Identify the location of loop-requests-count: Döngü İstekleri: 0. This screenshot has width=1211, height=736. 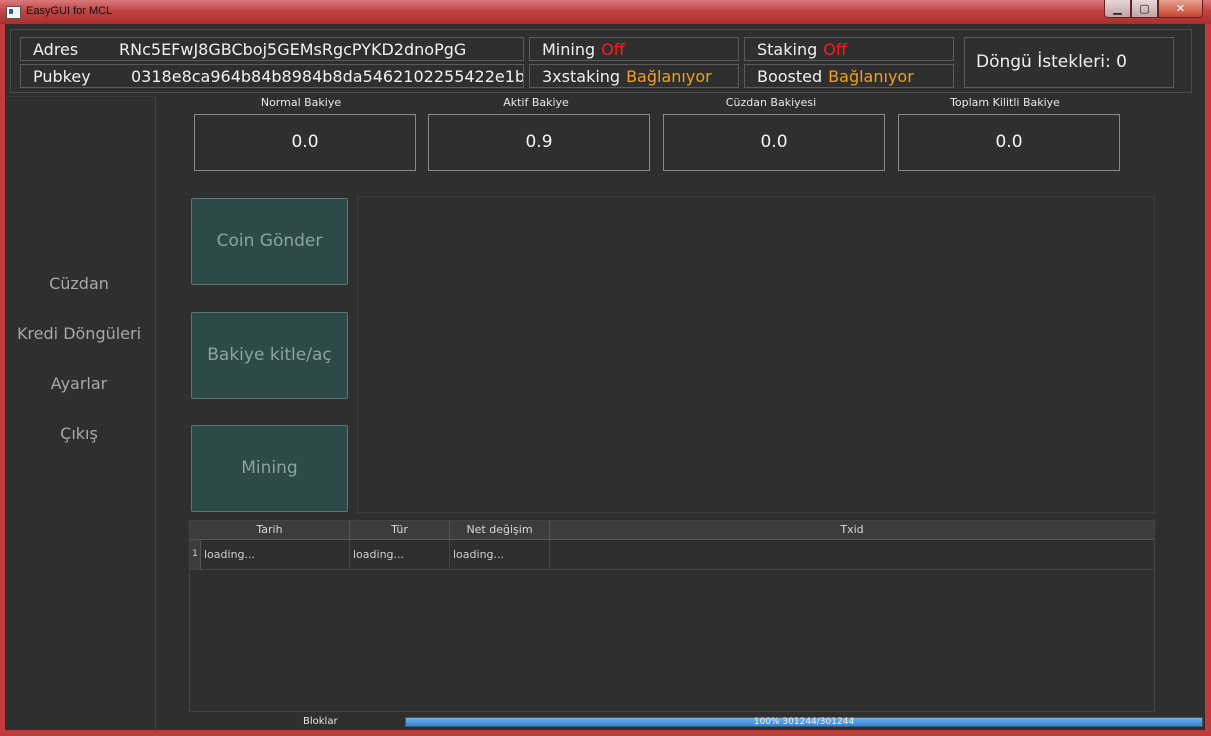
(1069, 62).